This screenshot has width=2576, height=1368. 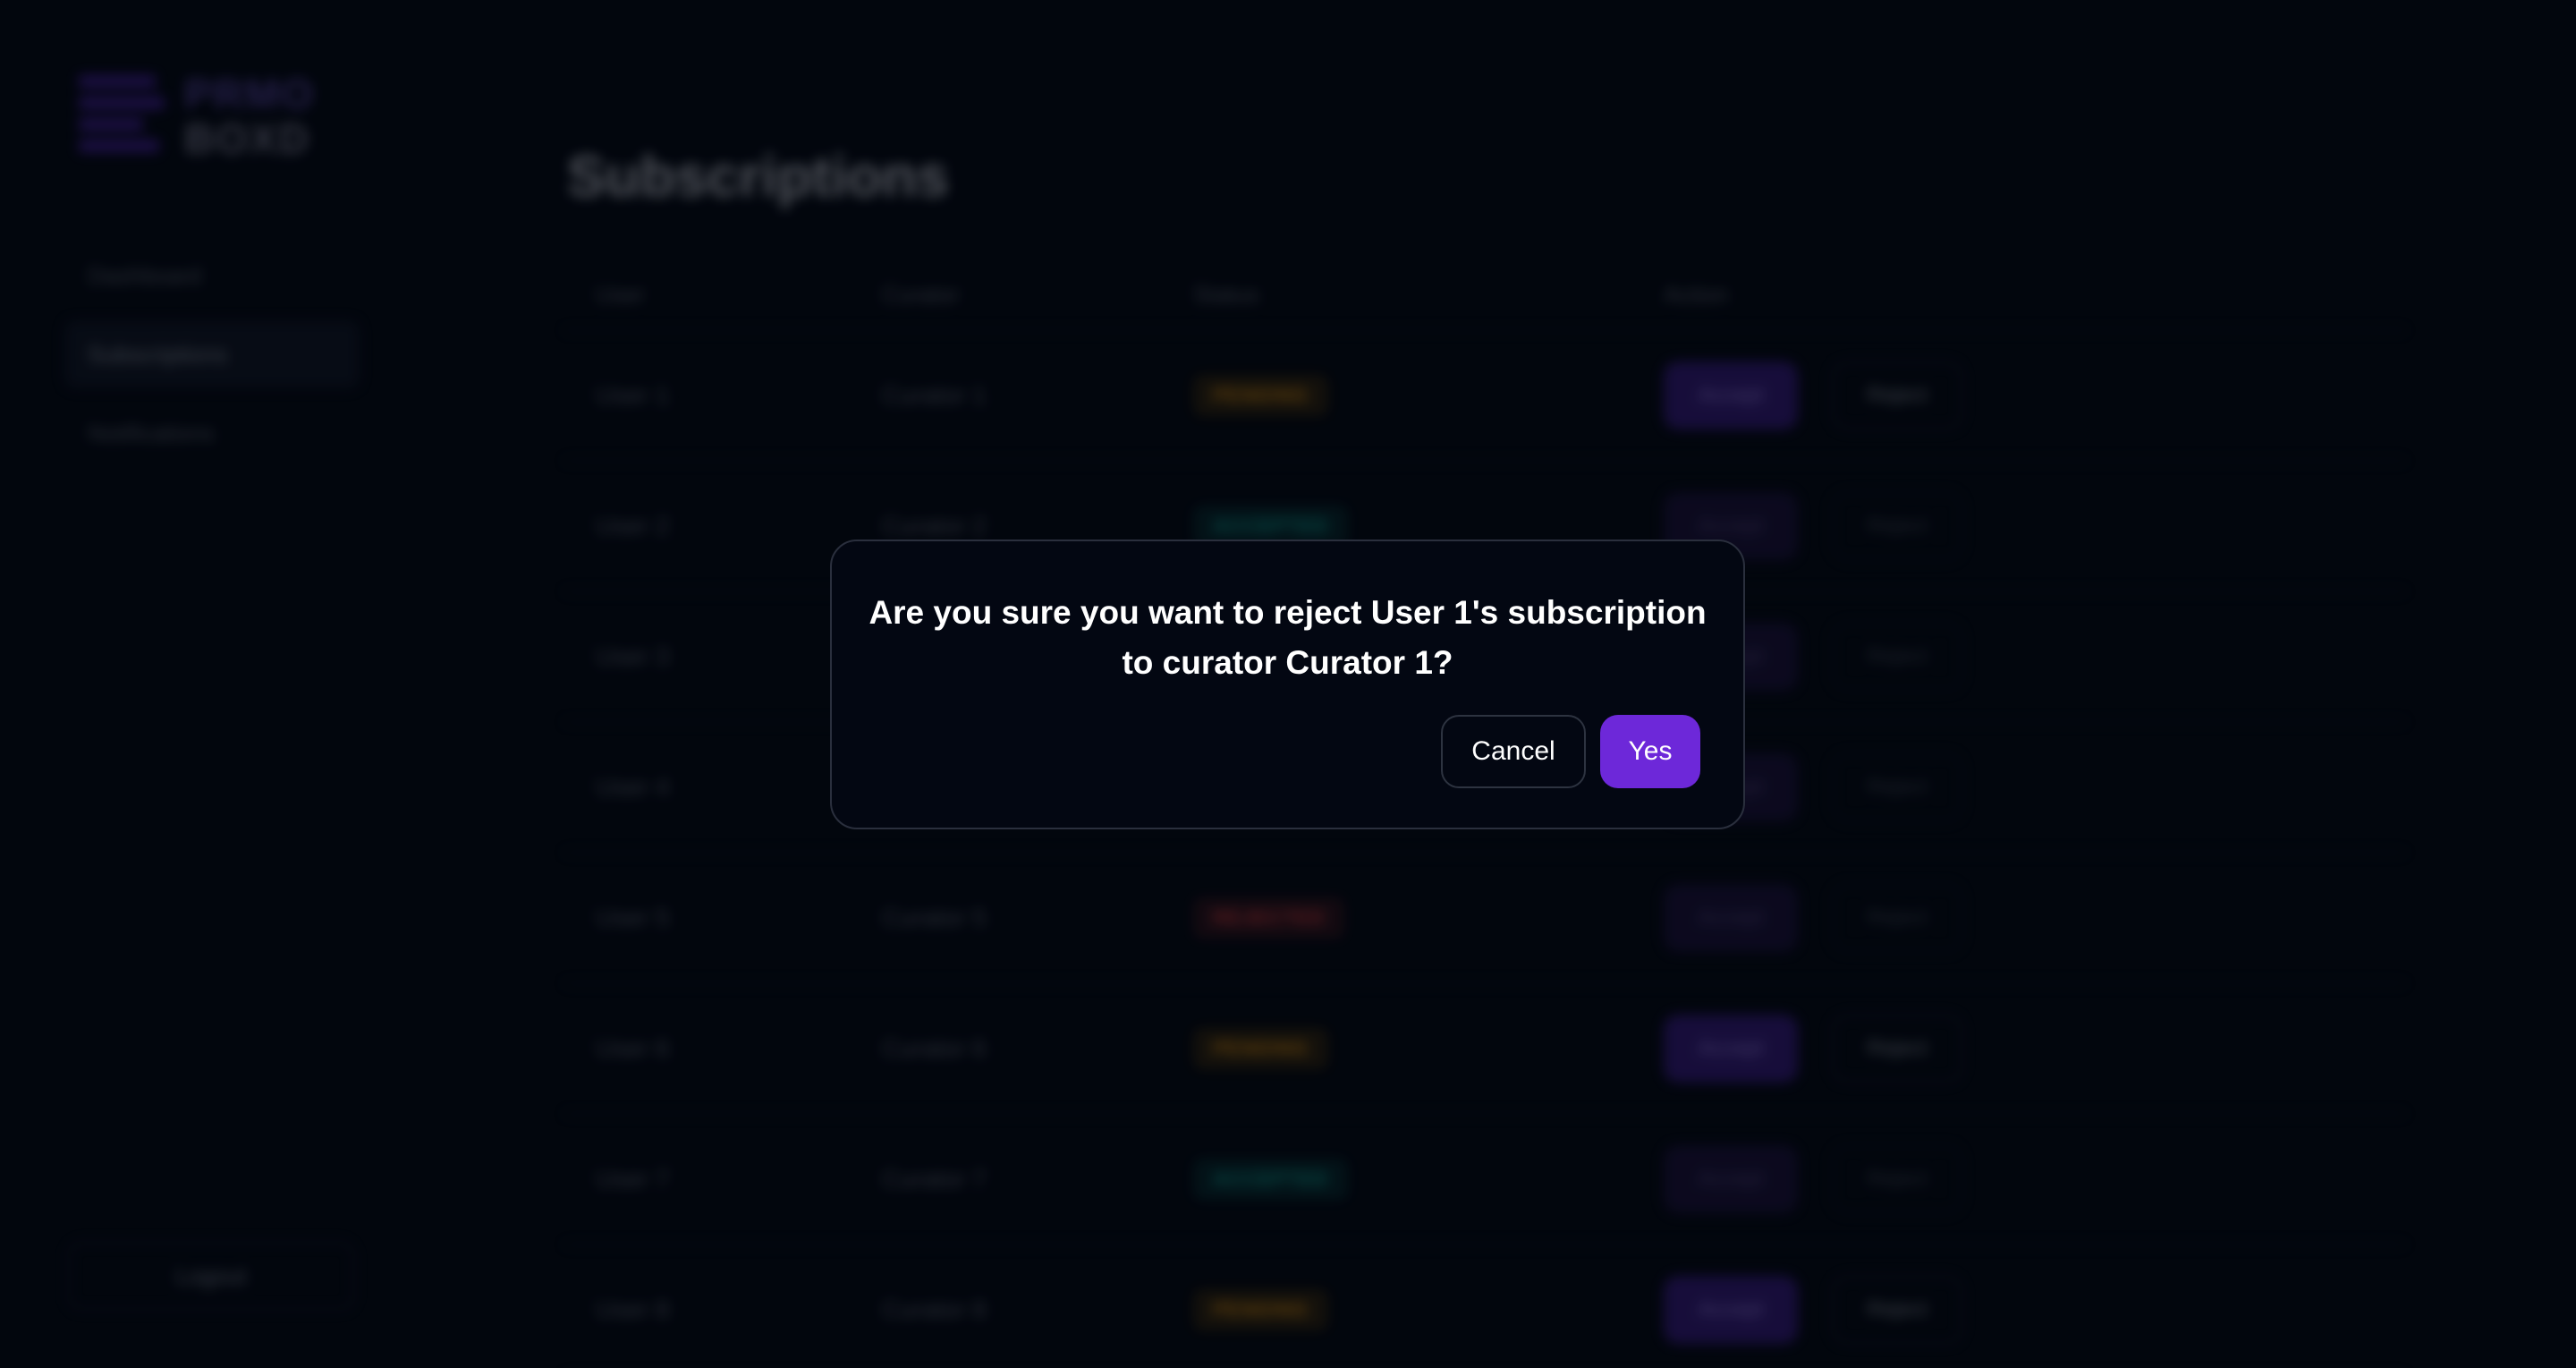 I want to click on cancel-button: Cancel, so click(x=1513, y=751).